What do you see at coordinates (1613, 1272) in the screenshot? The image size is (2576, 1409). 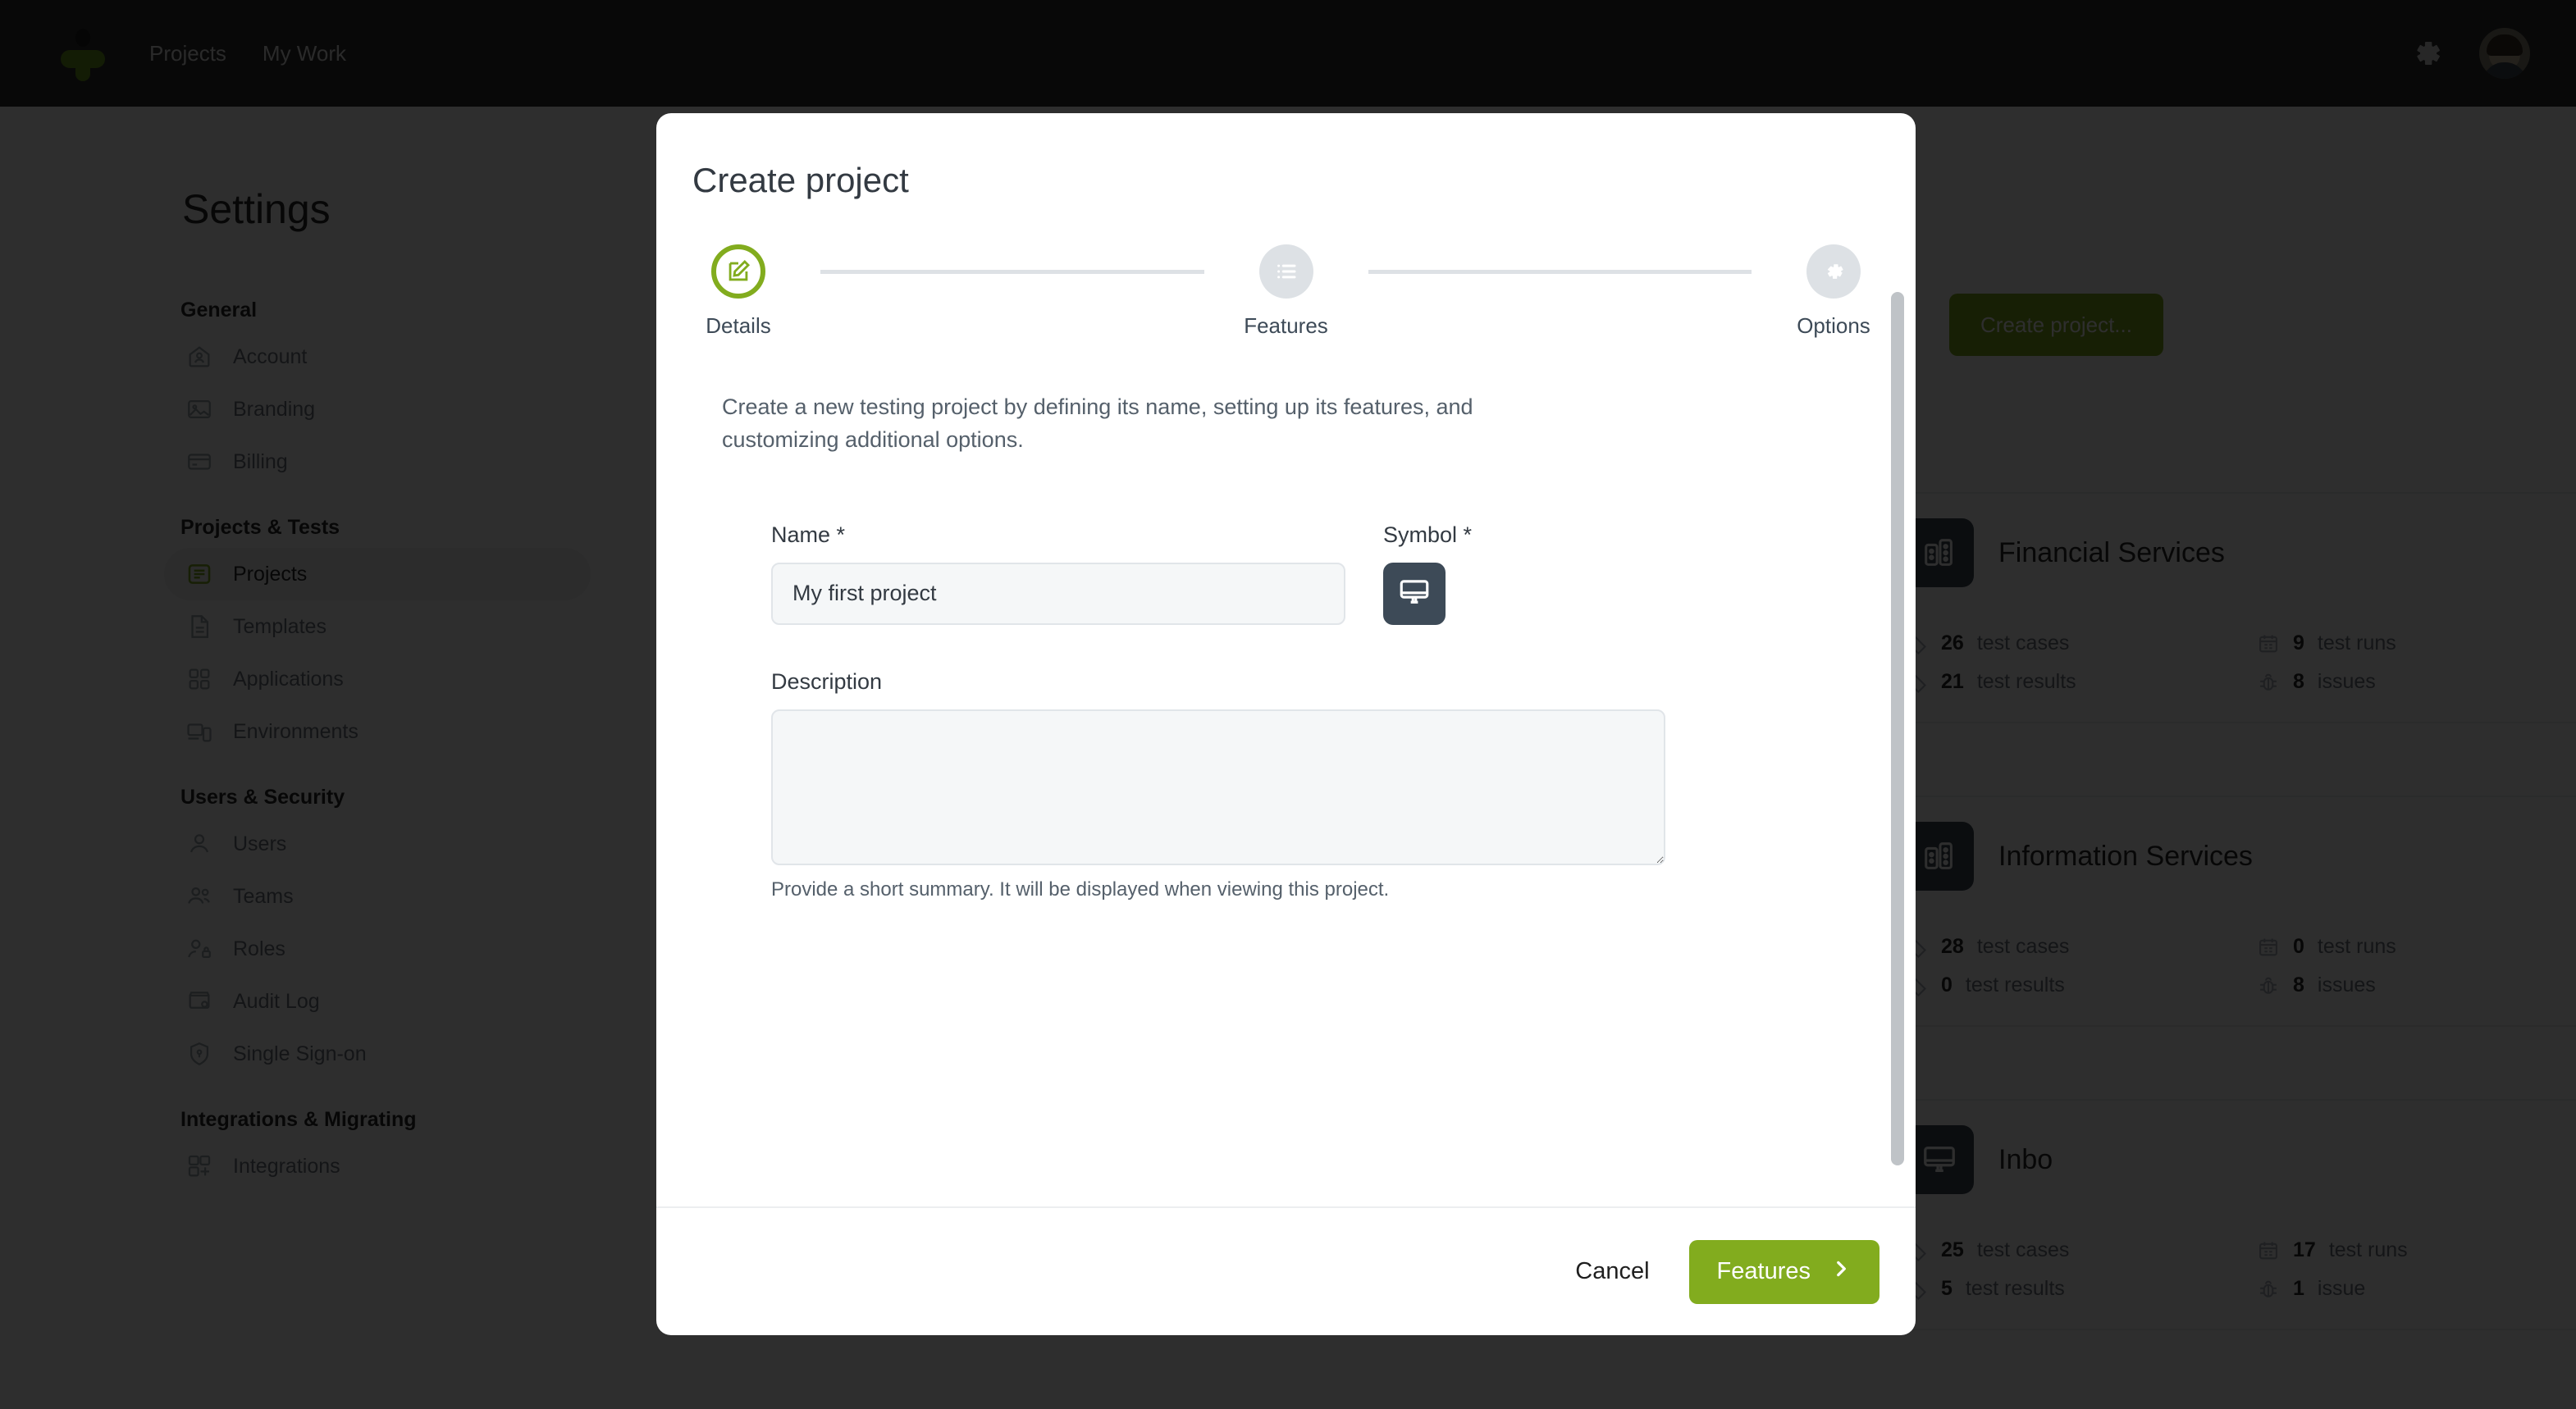 I see `cancel-button: Cancel` at bounding box center [1613, 1272].